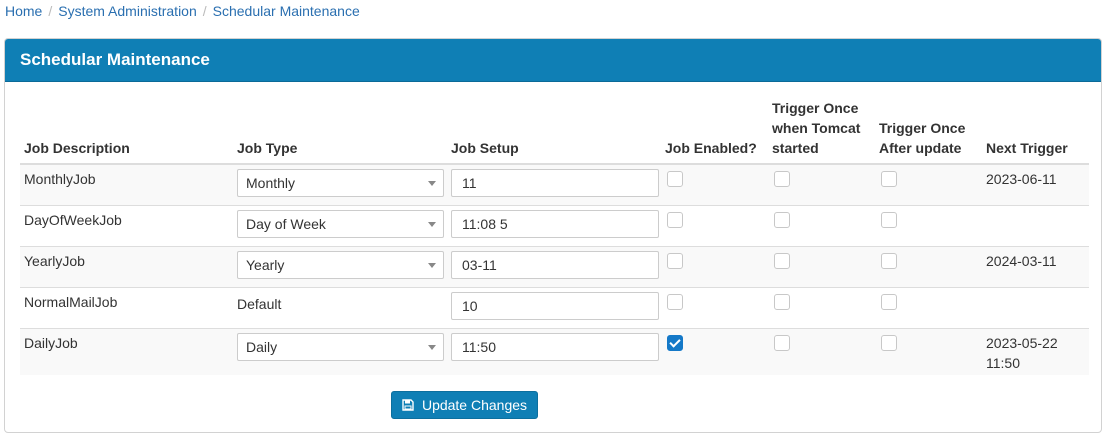 The image size is (1108, 439). I want to click on breadcrumb-schedular-maintenance: Schedular Maintenance, so click(286, 11).